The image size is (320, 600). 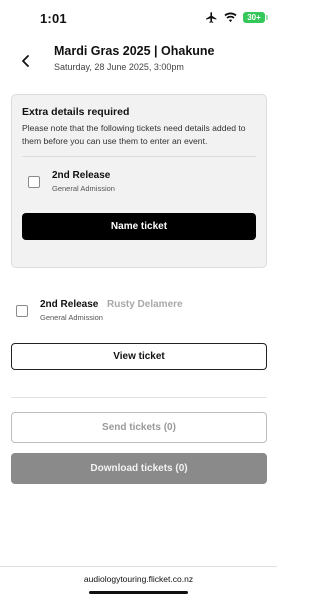 I want to click on extra-details-title: Extra details required, so click(x=76, y=112).